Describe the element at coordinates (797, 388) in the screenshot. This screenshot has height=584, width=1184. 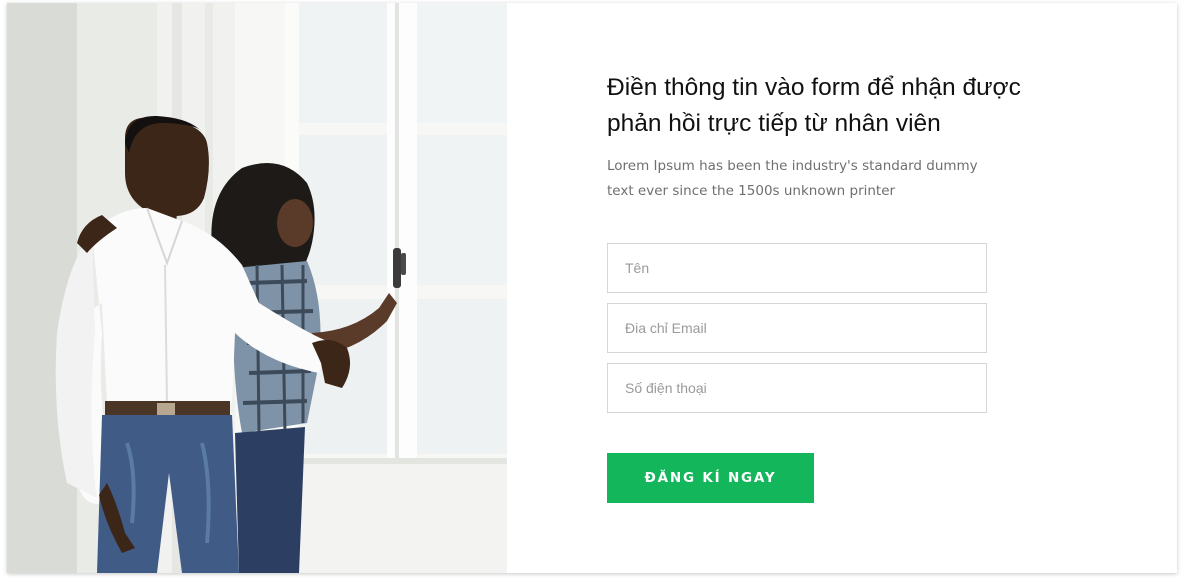
I see `phone-input` at that location.